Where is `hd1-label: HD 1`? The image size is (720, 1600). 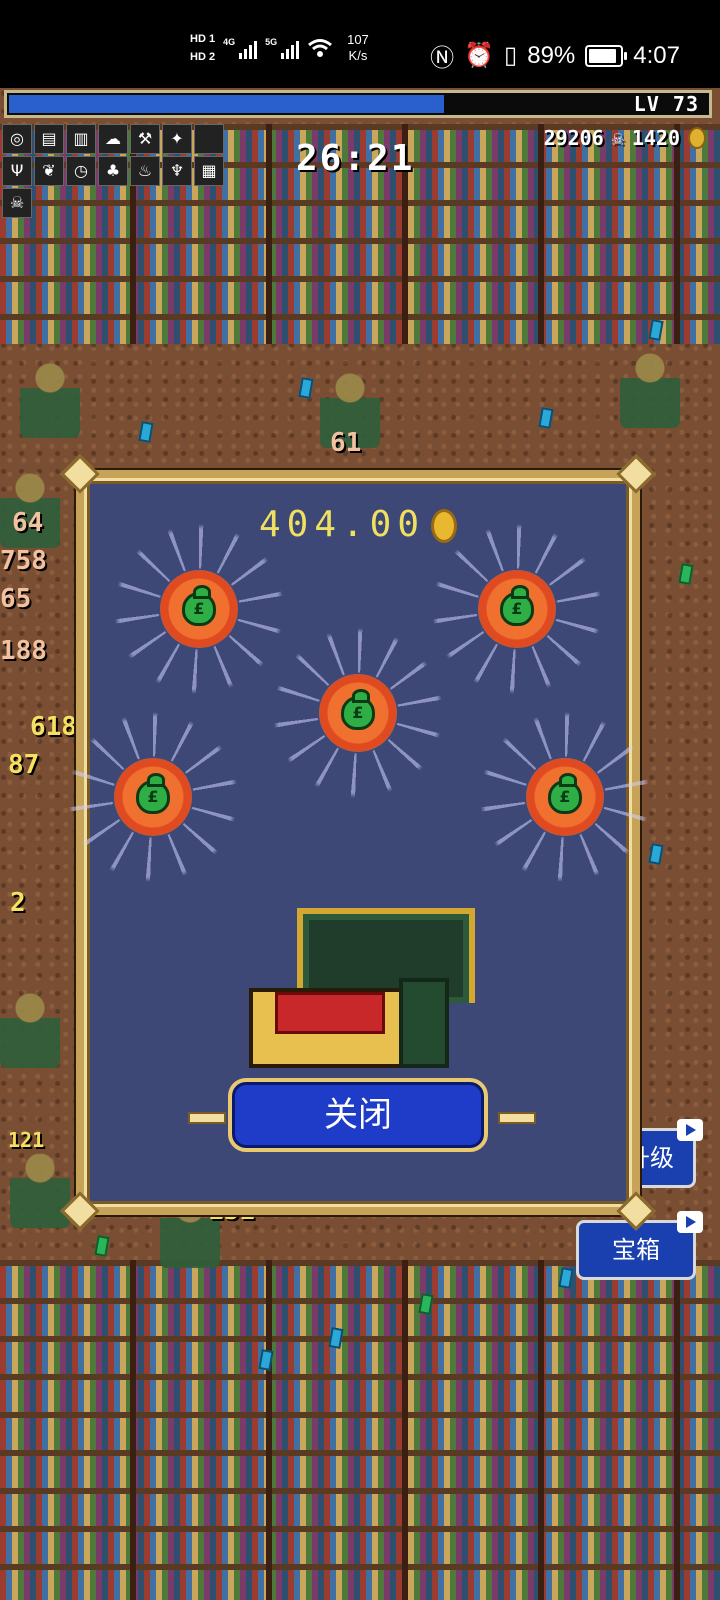
hd1-label: HD 1 is located at coordinates (203, 39).